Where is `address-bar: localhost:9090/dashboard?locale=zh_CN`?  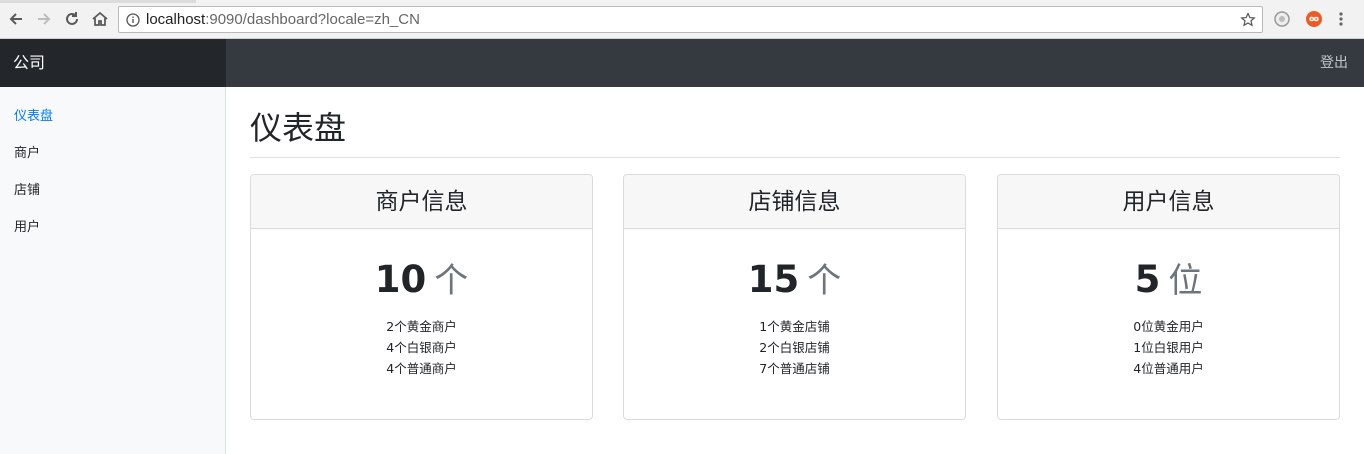 address-bar: localhost:9090/dashboard?locale=zh_CN is located at coordinates (690, 19).